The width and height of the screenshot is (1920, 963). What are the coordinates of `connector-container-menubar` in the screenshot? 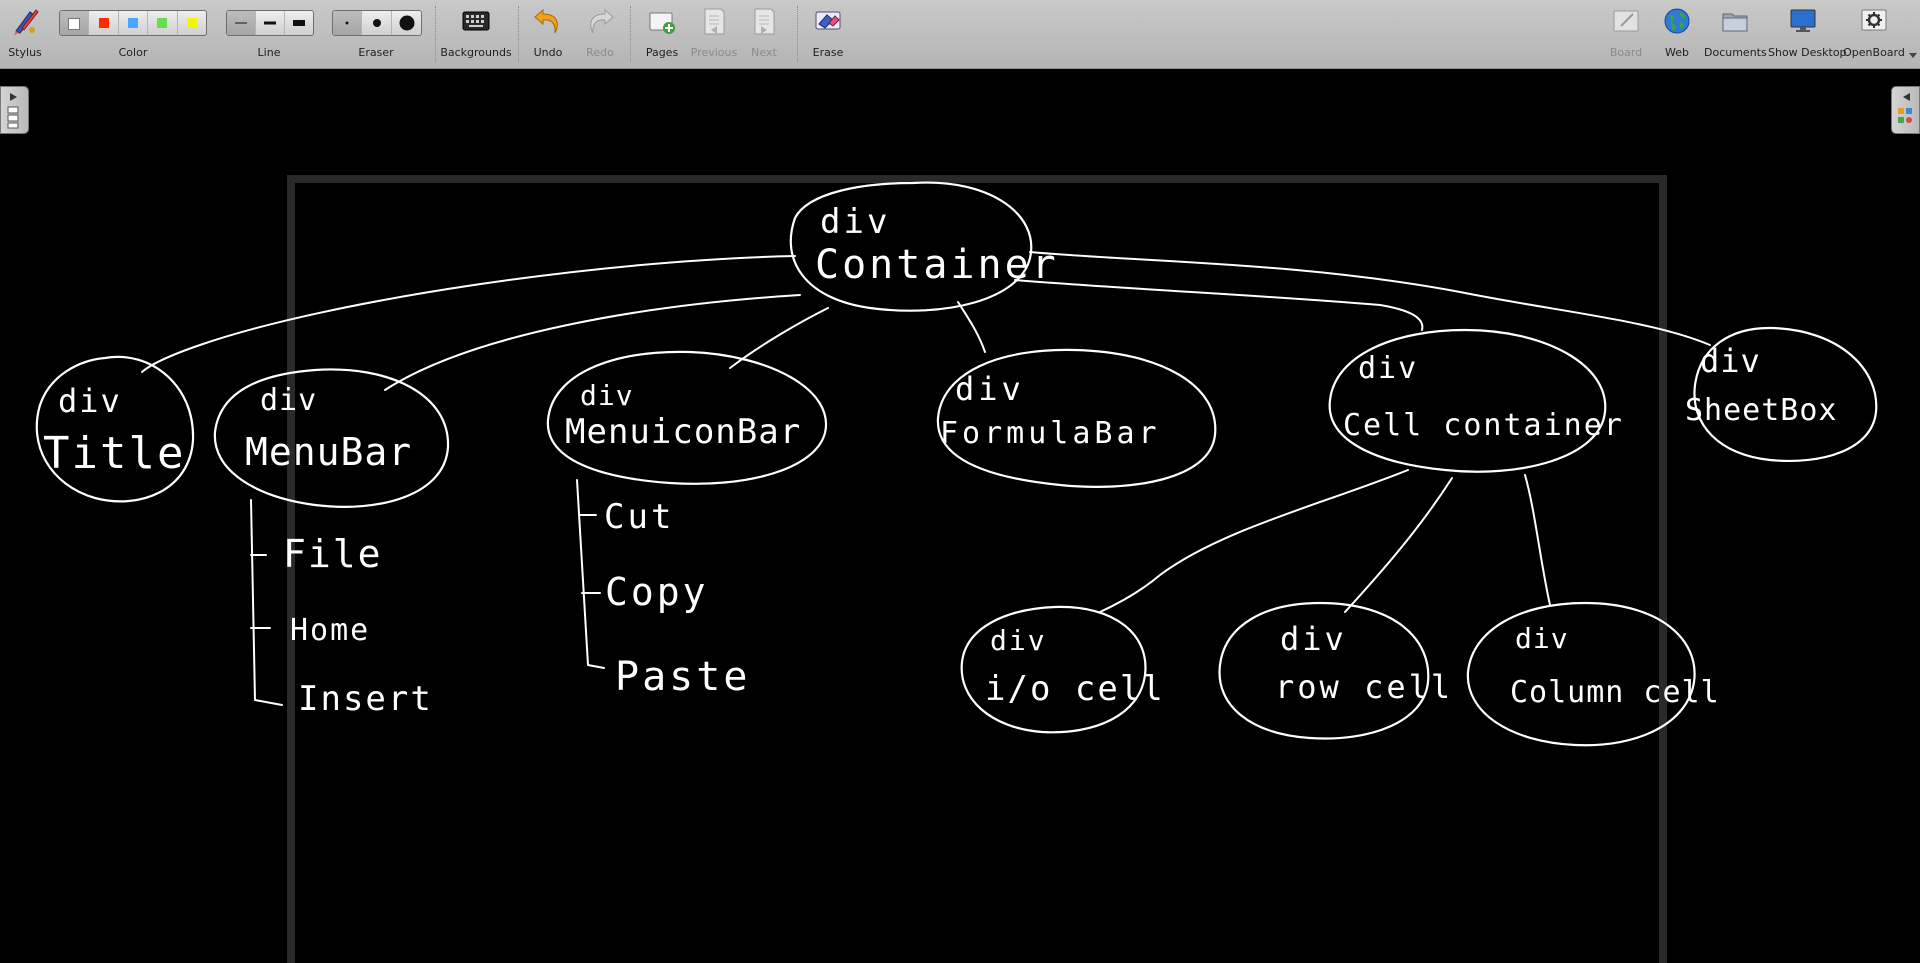 It's located at (592, 342).